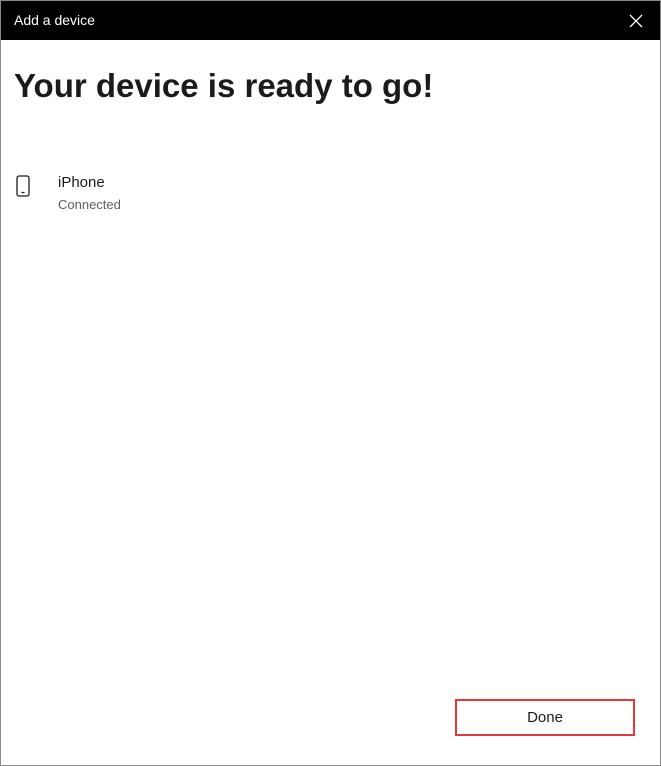 The width and height of the screenshot is (661, 766). I want to click on window-title: Add a device, so click(54, 20).